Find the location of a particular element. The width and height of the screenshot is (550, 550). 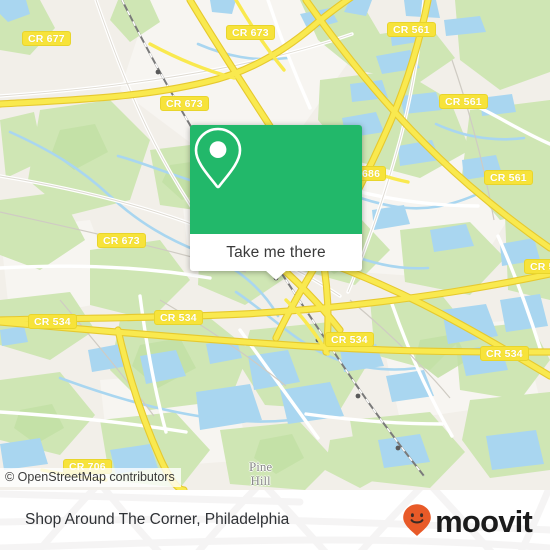

place-title: Shop Around The Corner, Philadelphia is located at coordinates (157, 519).